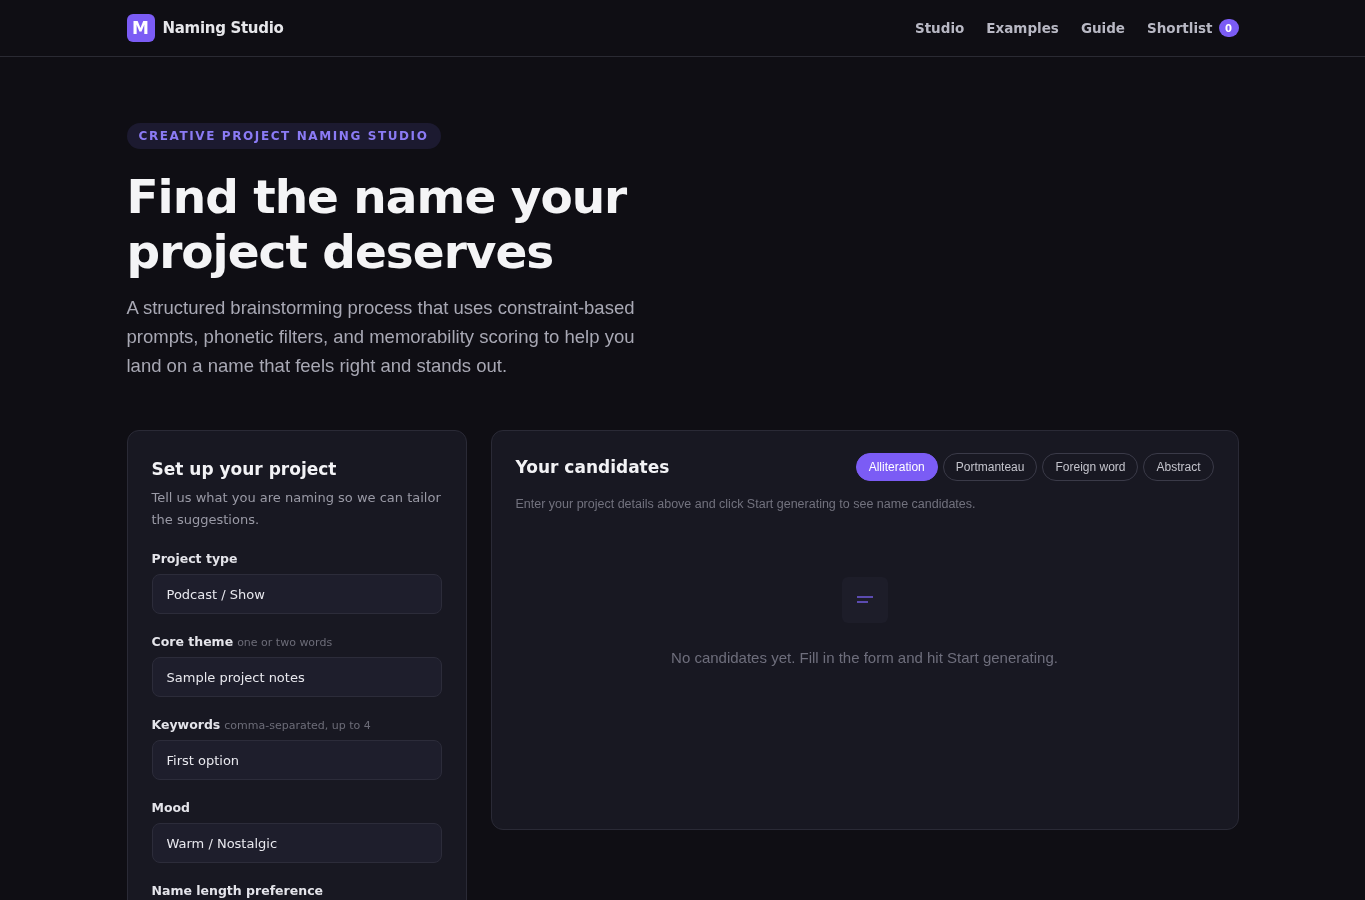 This screenshot has width=1365, height=900. I want to click on field-label: Keywords, so click(186, 724).